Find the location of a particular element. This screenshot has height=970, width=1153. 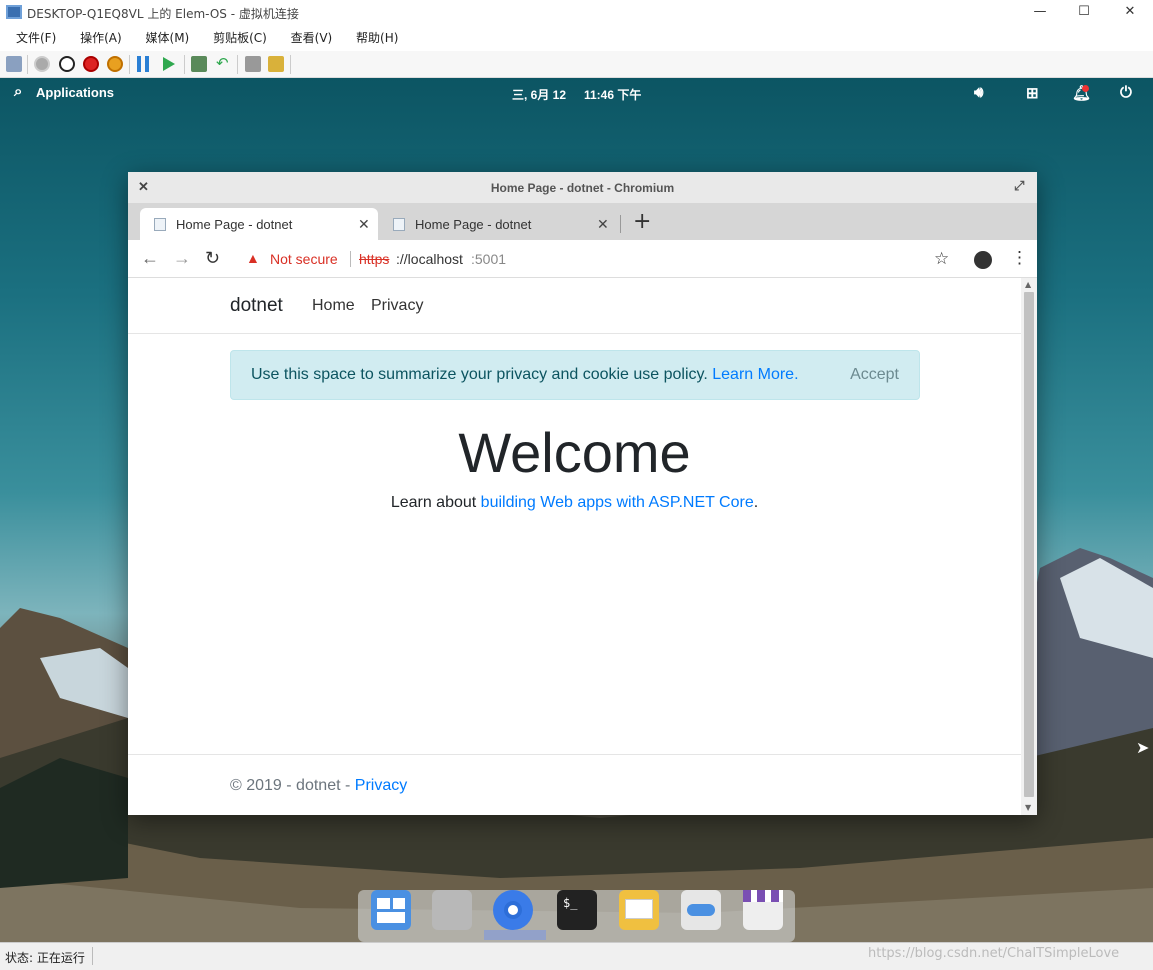

revert-icon: ↶ is located at coordinates (222, 63).